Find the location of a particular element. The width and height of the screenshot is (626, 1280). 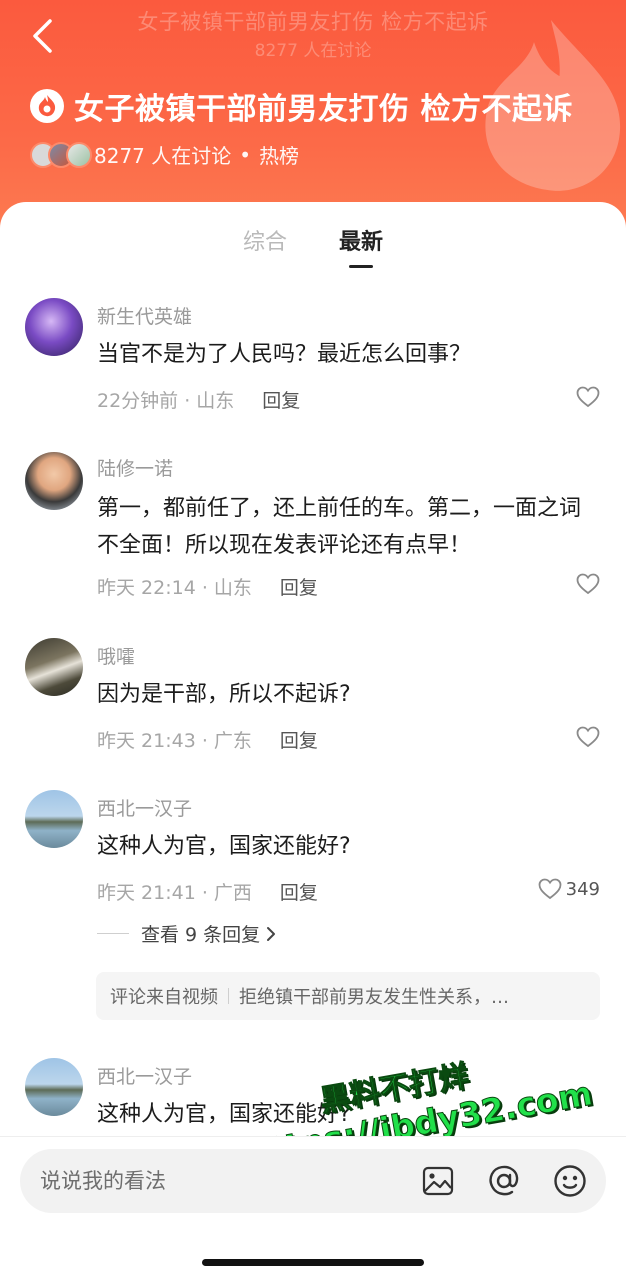

topic-title-row: 女子被镇干部前男友打伤 检方不起诉 is located at coordinates (308, 106).